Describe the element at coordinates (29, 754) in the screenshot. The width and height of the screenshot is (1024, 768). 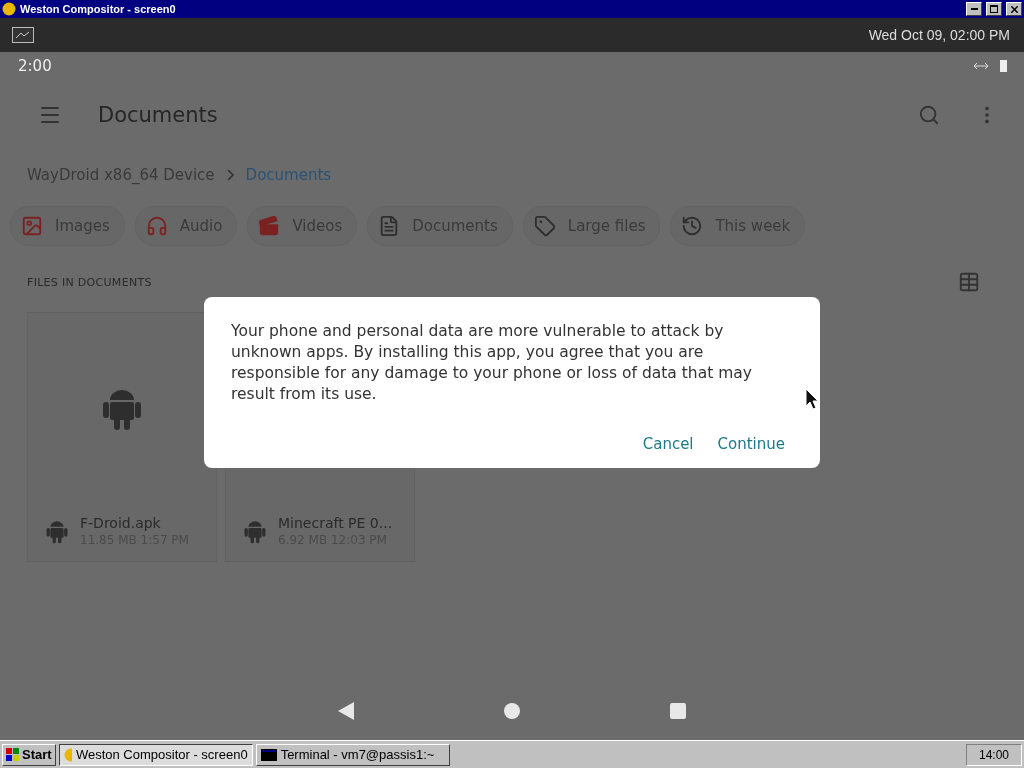
I see `start-button: Start` at that location.